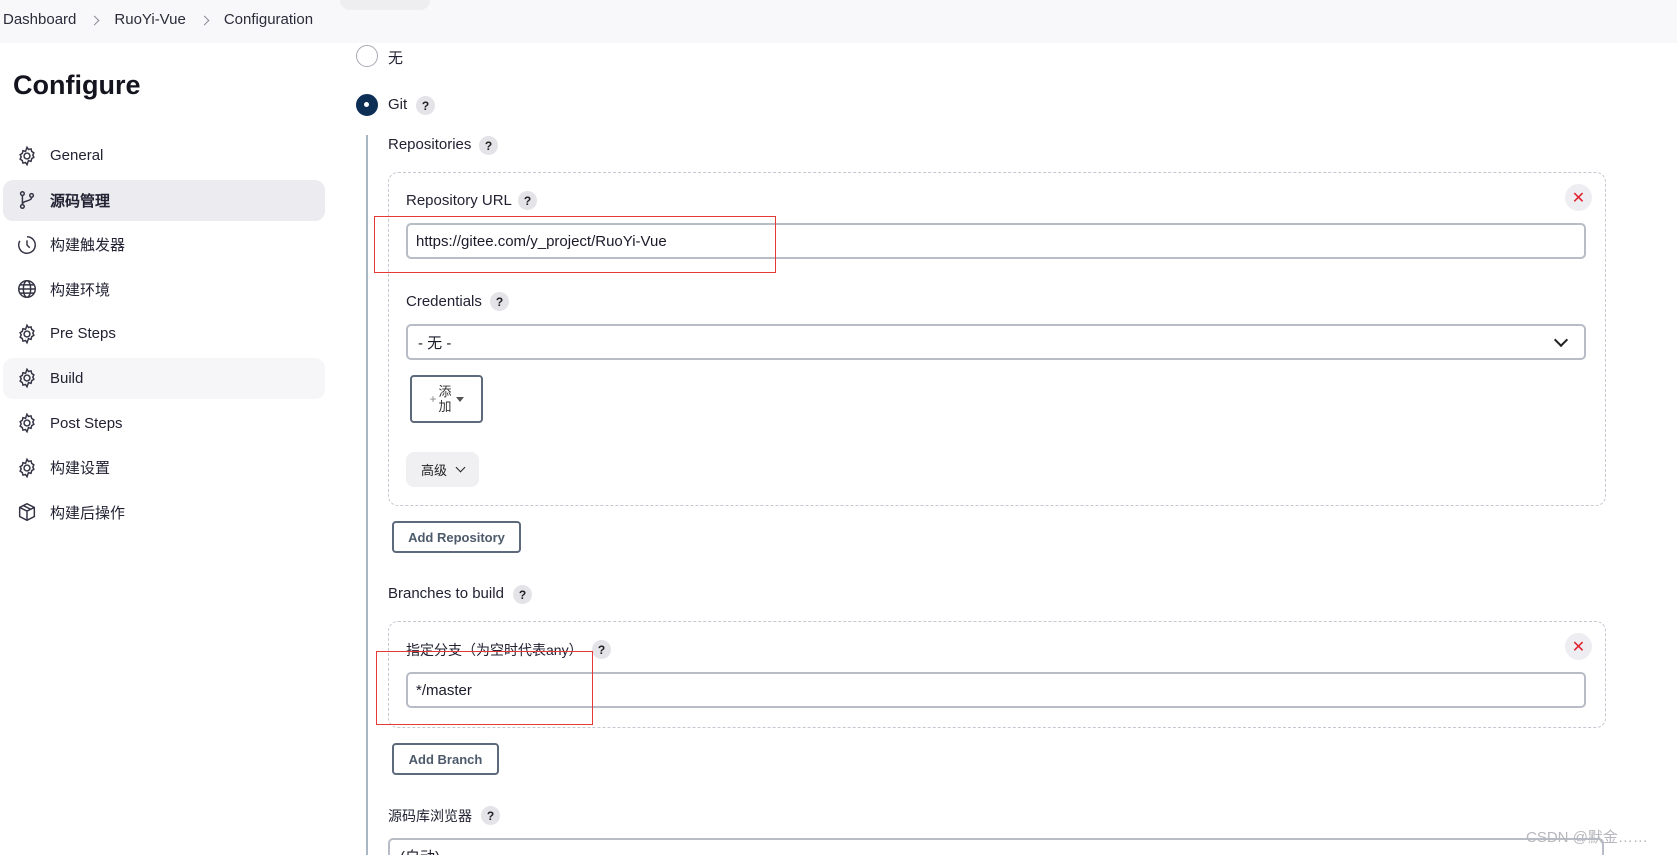 This screenshot has height=855, width=1677. What do you see at coordinates (86, 423) in the screenshot?
I see `sidebar-item-label: Post Steps` at bounding box center [86, 423].